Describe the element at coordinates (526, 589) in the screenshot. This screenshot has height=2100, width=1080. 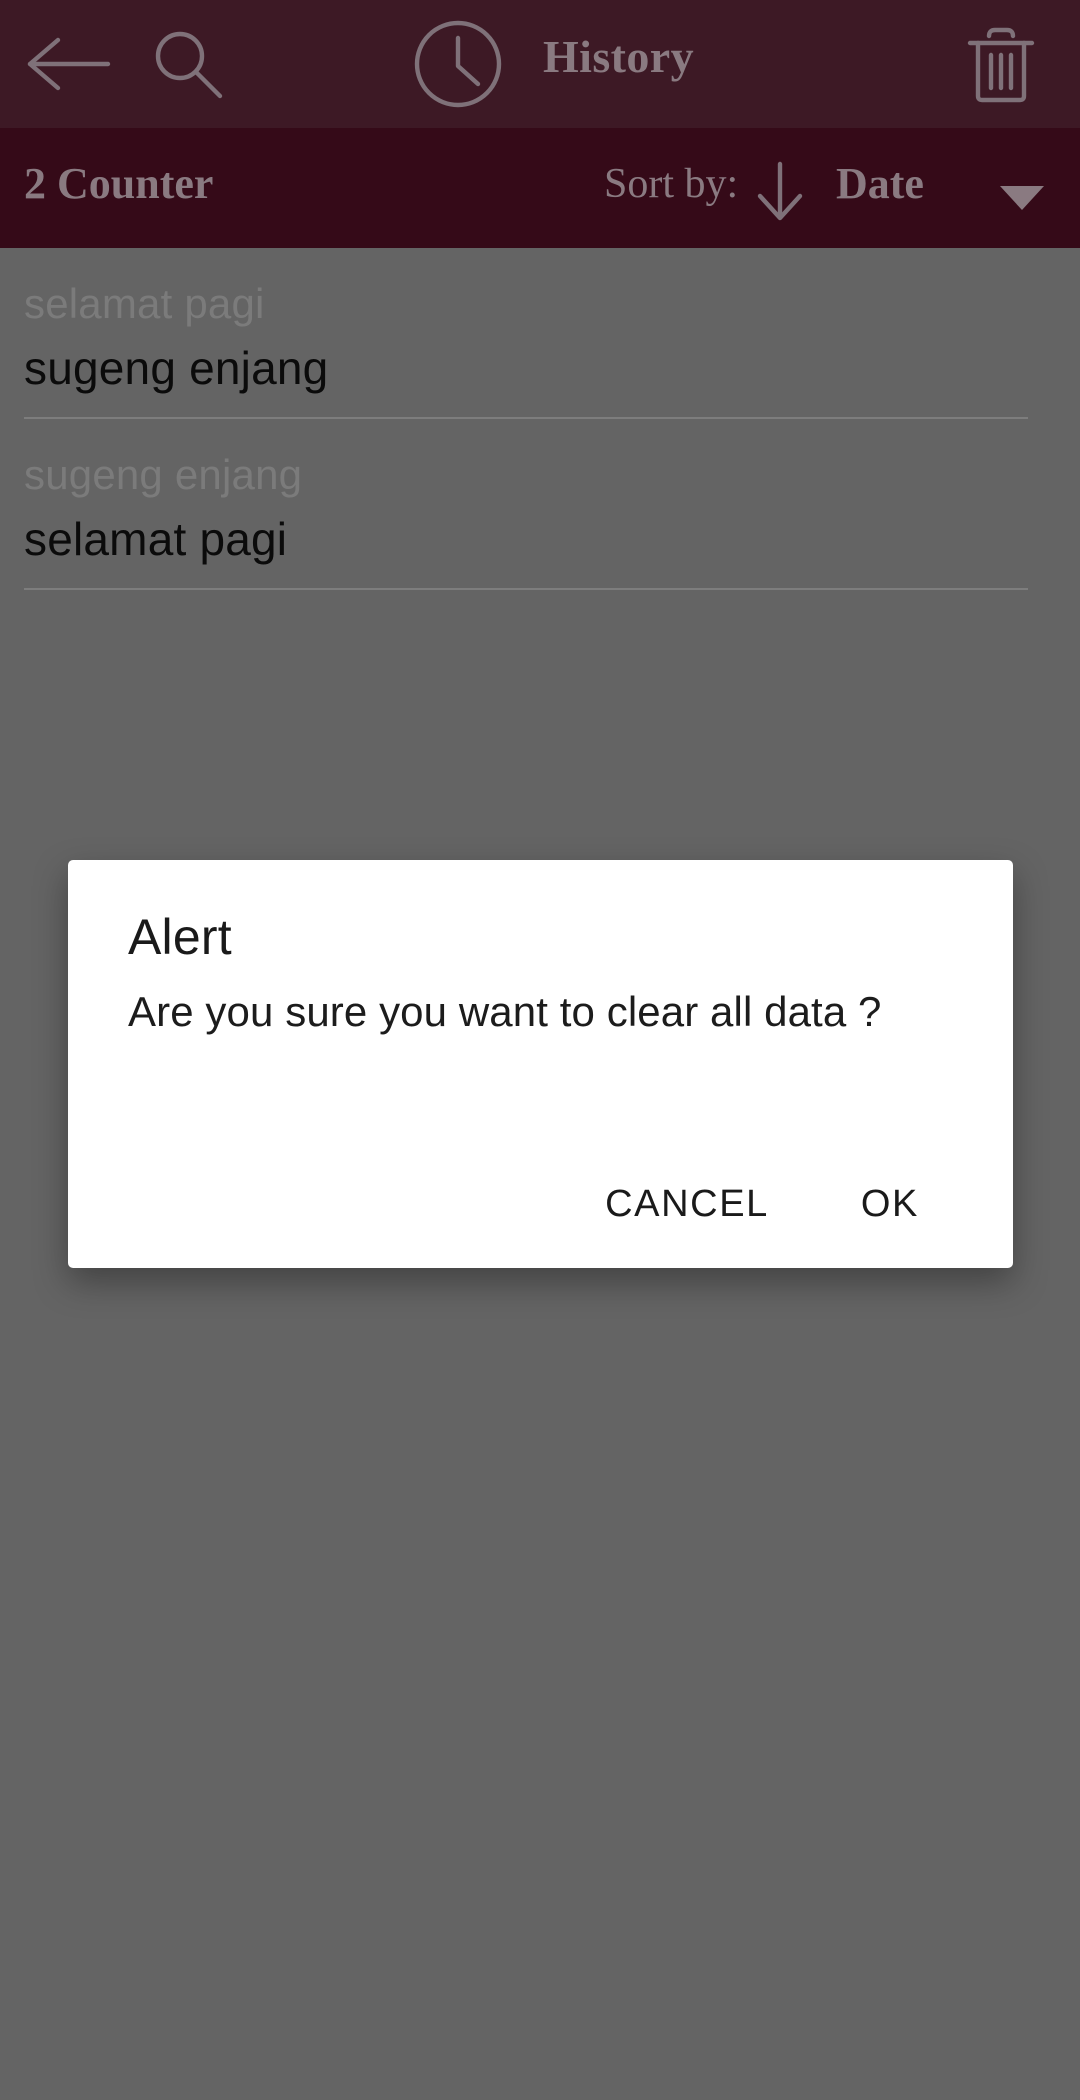
I see `list-divider` at that location.